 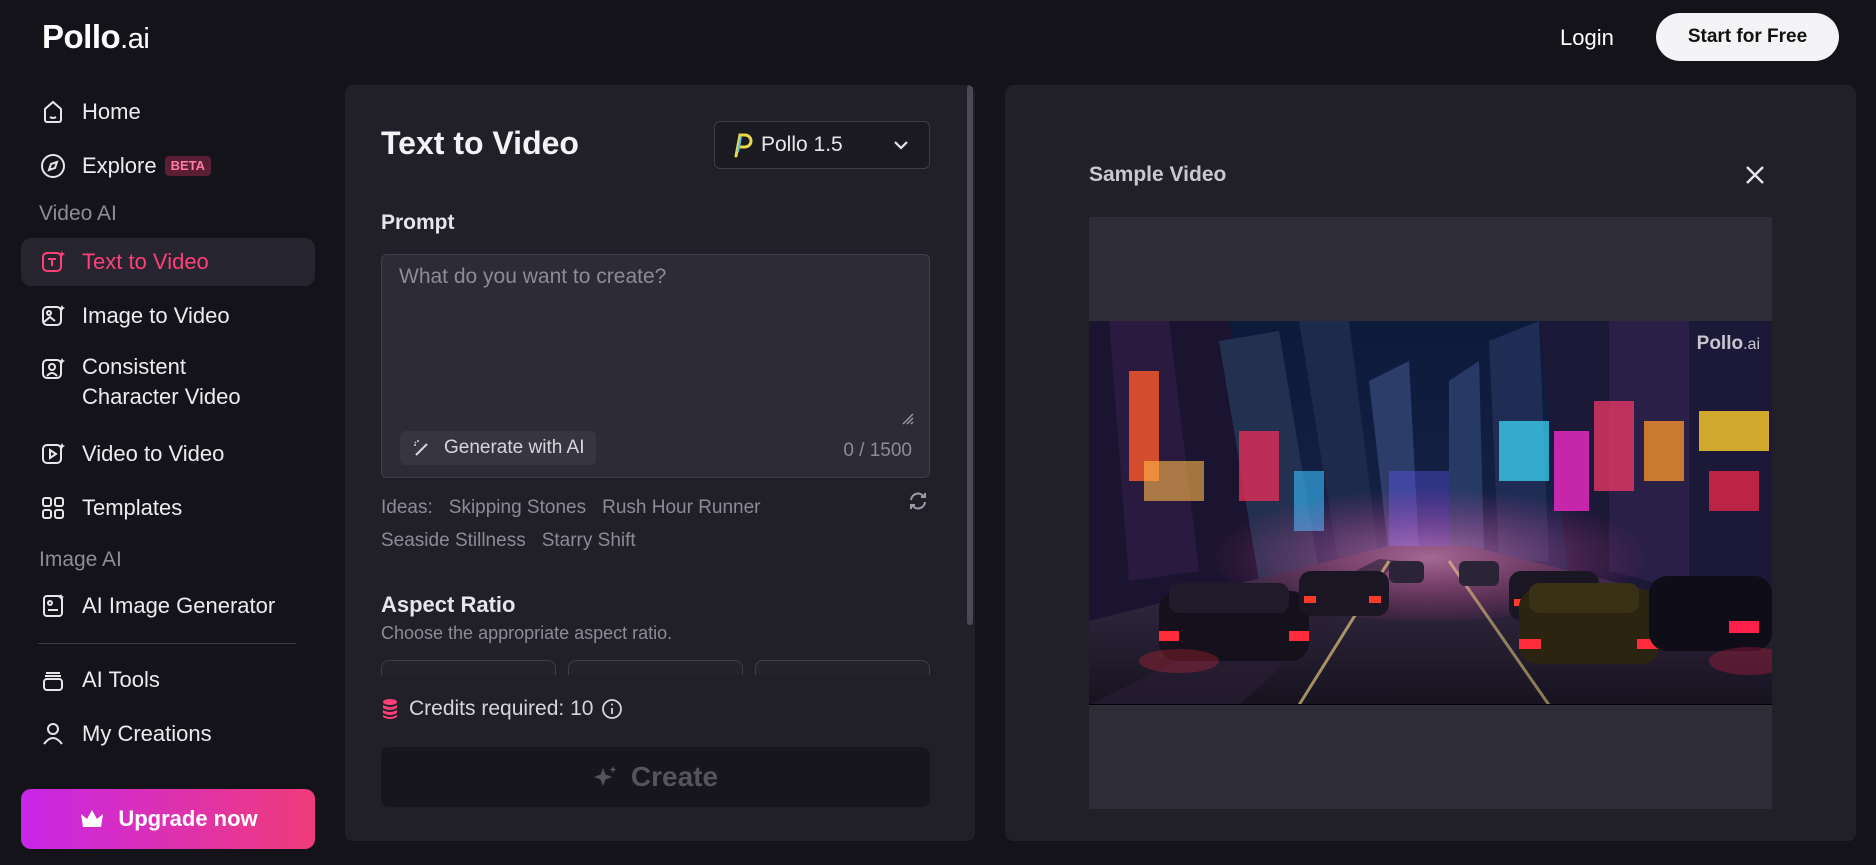 What do you see at coordinates (448, 604) in the screenshot?
I see `aspect-ratio-label: Aspect Ratio` at bounding box center [448, 604].